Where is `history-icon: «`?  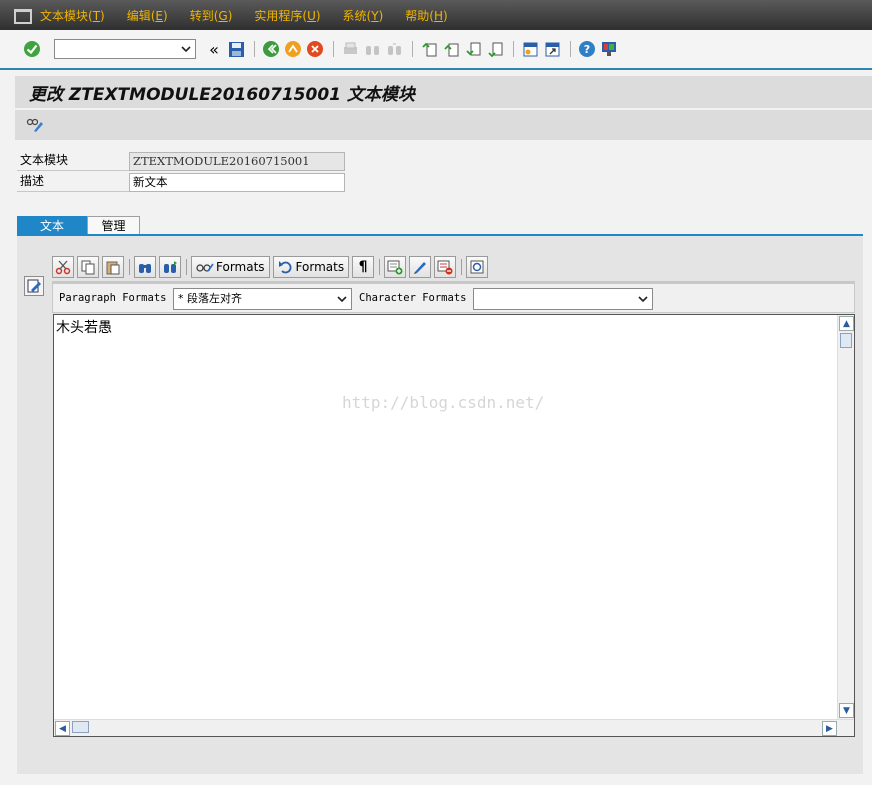 history-icon: « is located at coordinates (214, 49).